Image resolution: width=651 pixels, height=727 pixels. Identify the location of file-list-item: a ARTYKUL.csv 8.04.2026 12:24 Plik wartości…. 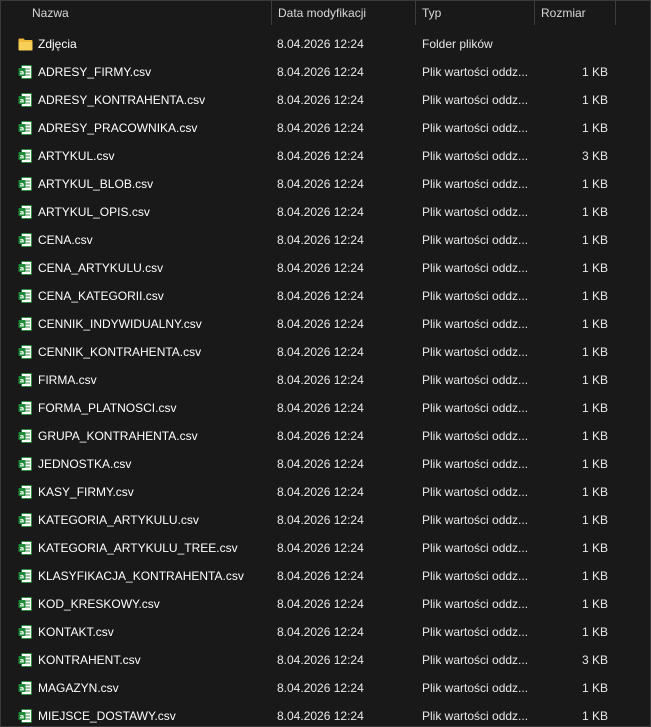
(325, 156).